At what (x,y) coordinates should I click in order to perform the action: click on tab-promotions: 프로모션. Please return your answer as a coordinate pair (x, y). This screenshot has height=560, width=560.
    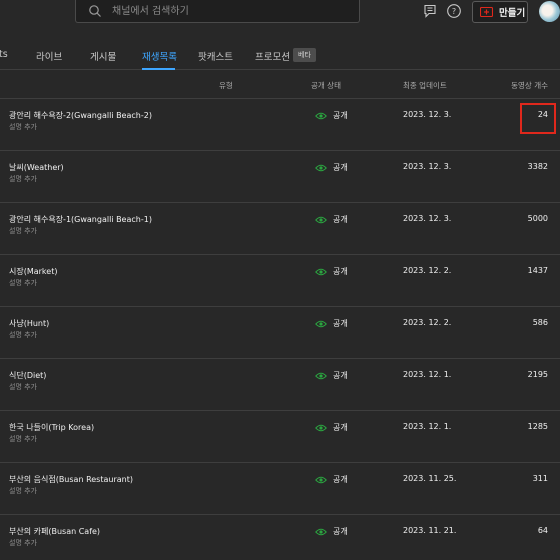
    Looking at the image, I should click on (272, 56).